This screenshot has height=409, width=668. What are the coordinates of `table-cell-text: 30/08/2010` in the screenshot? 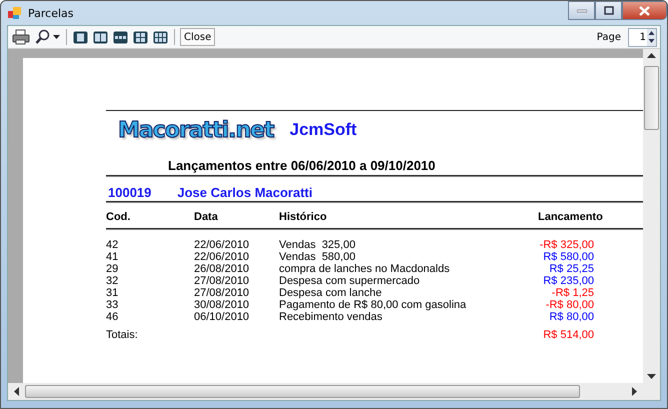 It's located at (222, 305).